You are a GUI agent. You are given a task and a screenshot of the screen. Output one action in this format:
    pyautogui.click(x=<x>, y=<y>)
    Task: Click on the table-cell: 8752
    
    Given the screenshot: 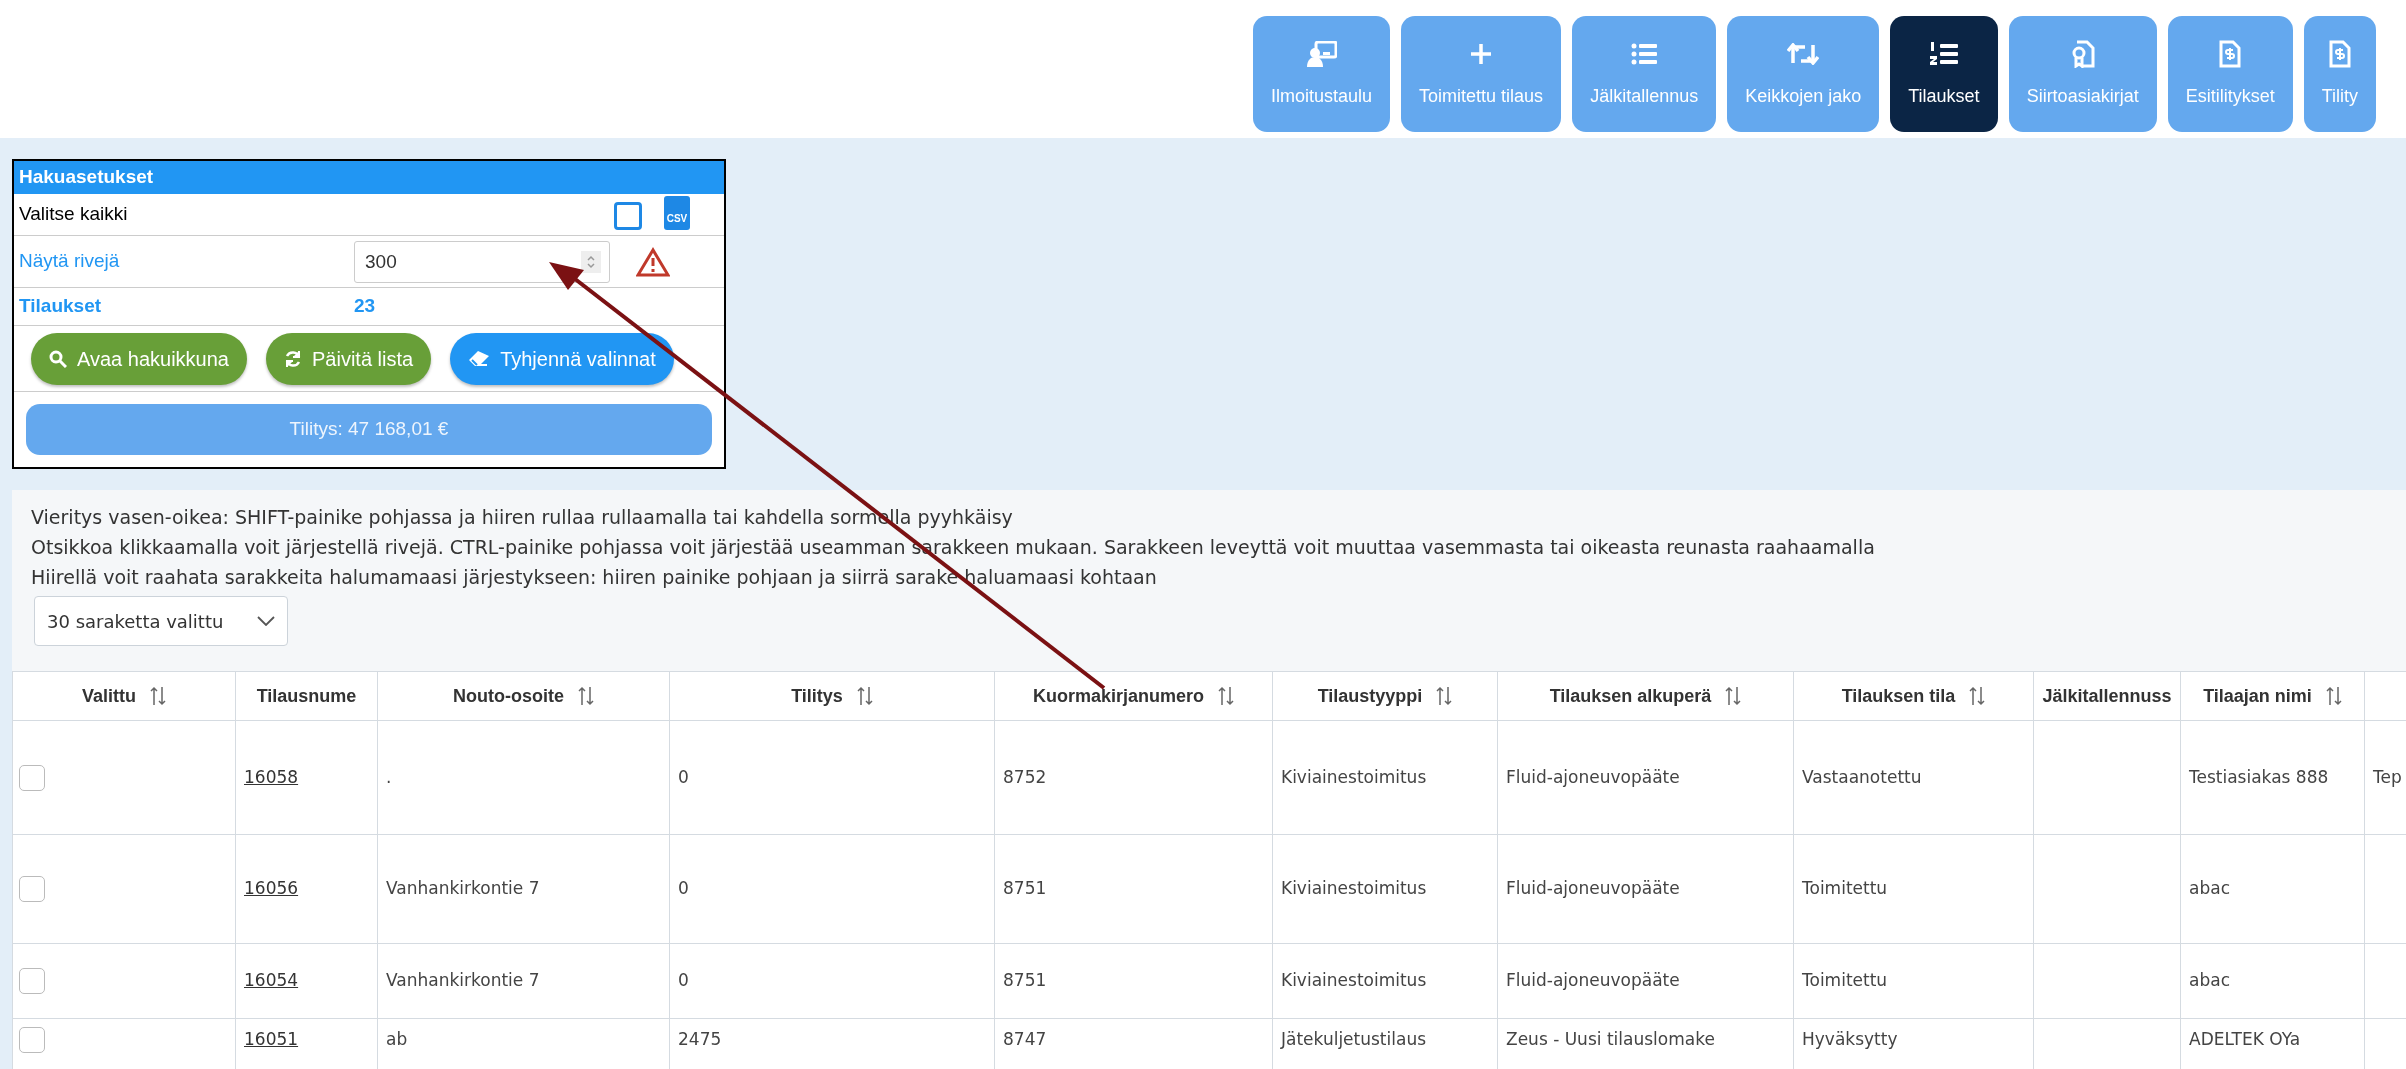 What is the action you would take?
    pyautogui.click(x=1025, y=776)
    